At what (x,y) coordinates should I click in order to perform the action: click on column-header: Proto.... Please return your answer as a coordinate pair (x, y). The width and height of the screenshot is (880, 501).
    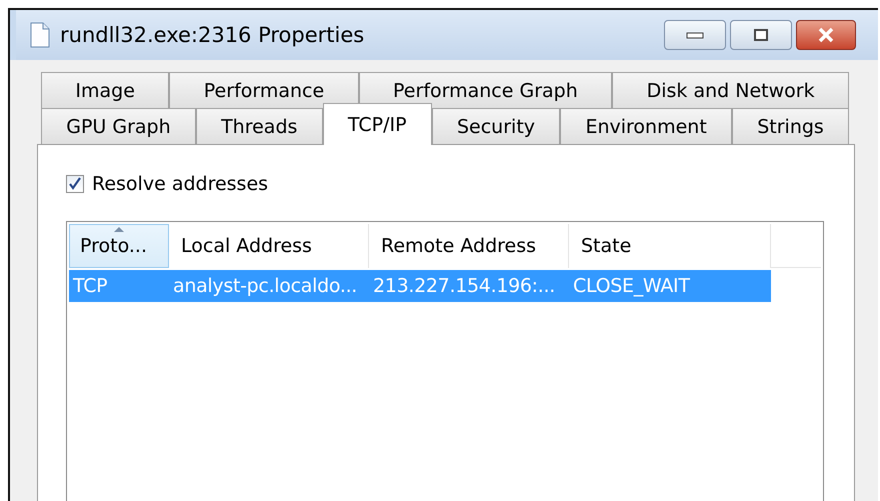
    Looking at the image, I should click on (119, 246).